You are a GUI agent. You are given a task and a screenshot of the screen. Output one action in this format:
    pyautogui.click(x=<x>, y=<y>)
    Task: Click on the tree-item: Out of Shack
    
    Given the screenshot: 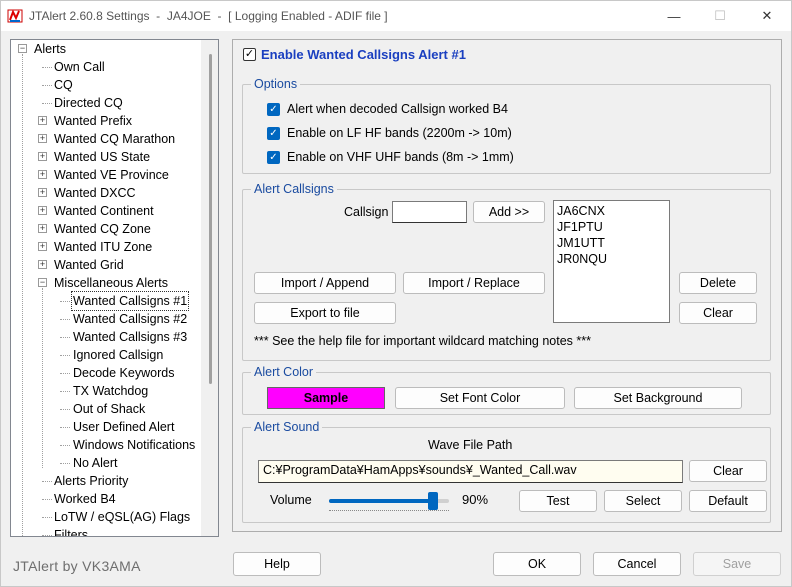 What is the action you would take?
    pyautogui.click(x=105, y=409)
    